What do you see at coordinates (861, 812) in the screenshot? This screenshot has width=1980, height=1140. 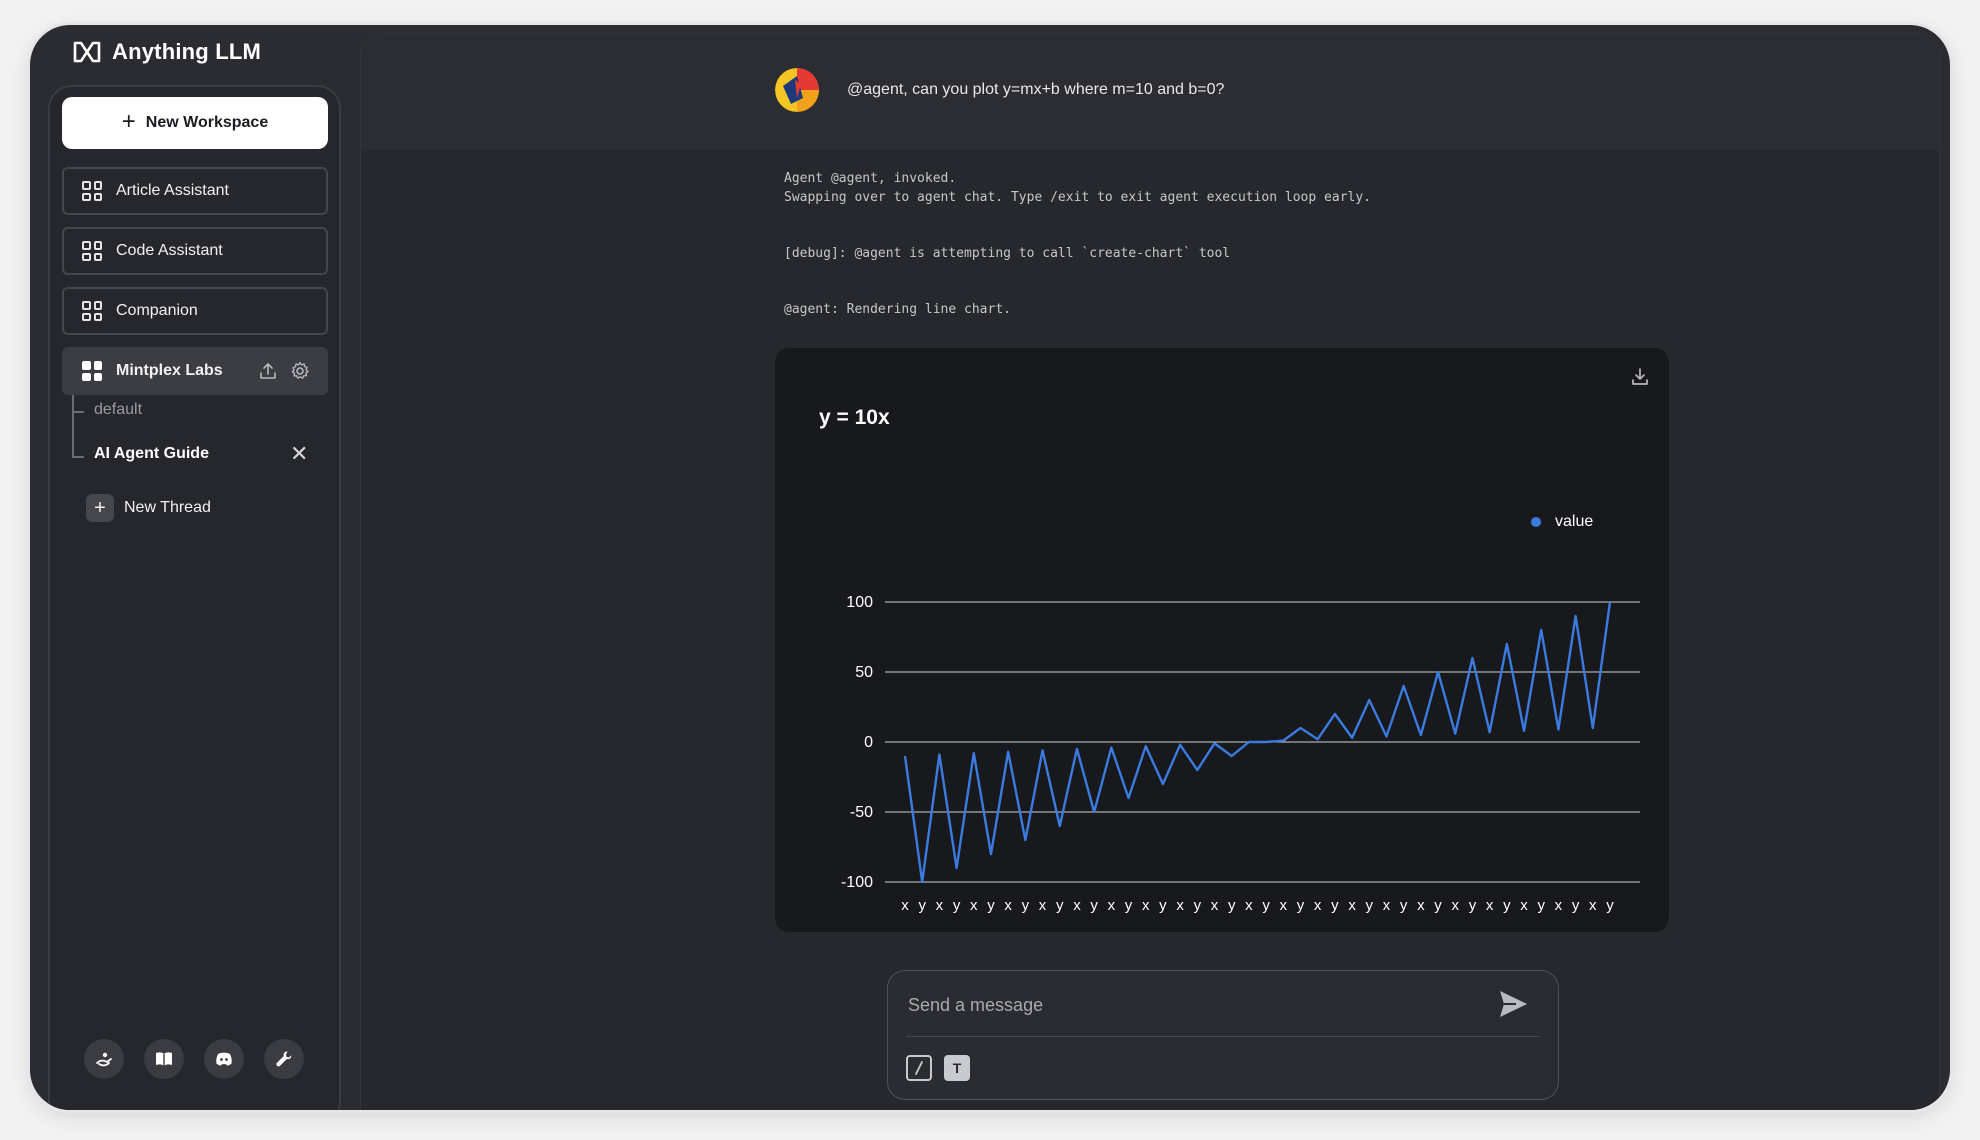 I see `y-tick-label: -50` at bounding box center [861, 812].